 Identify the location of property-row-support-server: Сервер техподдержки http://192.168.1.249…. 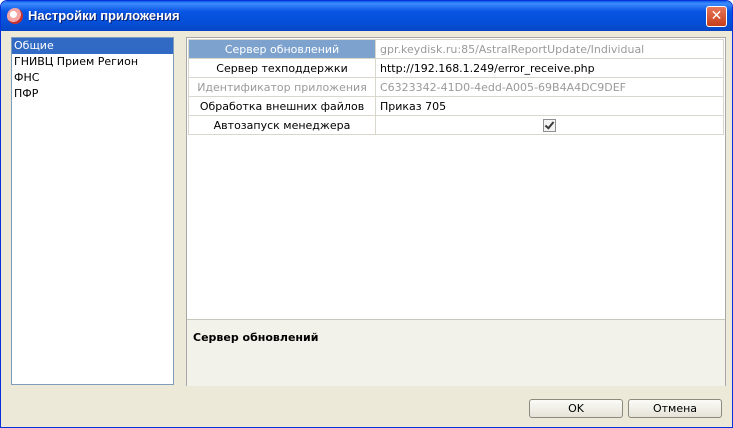
(456, 68).